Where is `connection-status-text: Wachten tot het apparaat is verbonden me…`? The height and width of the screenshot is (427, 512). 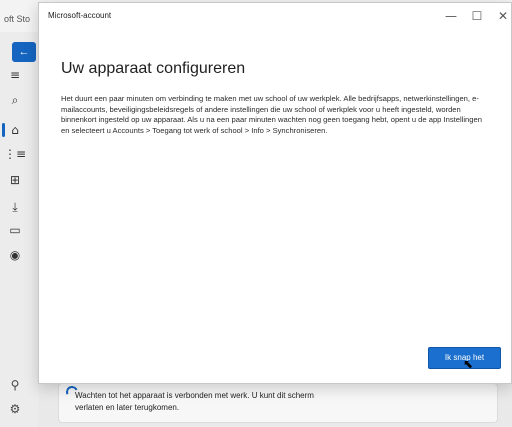 connection-status-text: Wachten tot het apparaat is verbonden me… is located at coordinates (194, 401).